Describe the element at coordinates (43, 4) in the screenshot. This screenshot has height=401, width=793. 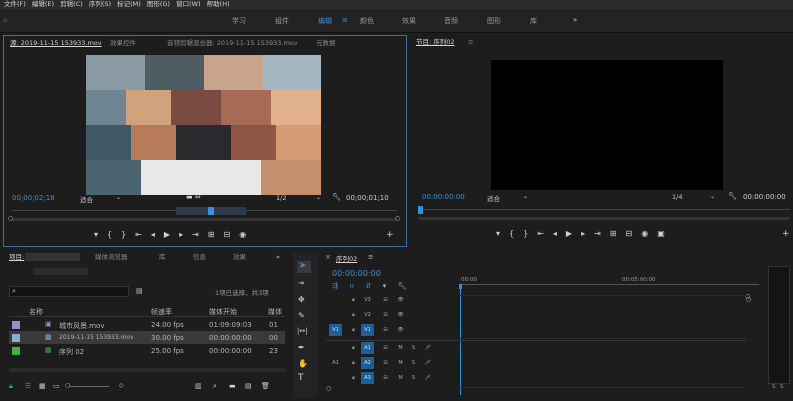
I see `menu-edit: 编辑(E)` at that location.